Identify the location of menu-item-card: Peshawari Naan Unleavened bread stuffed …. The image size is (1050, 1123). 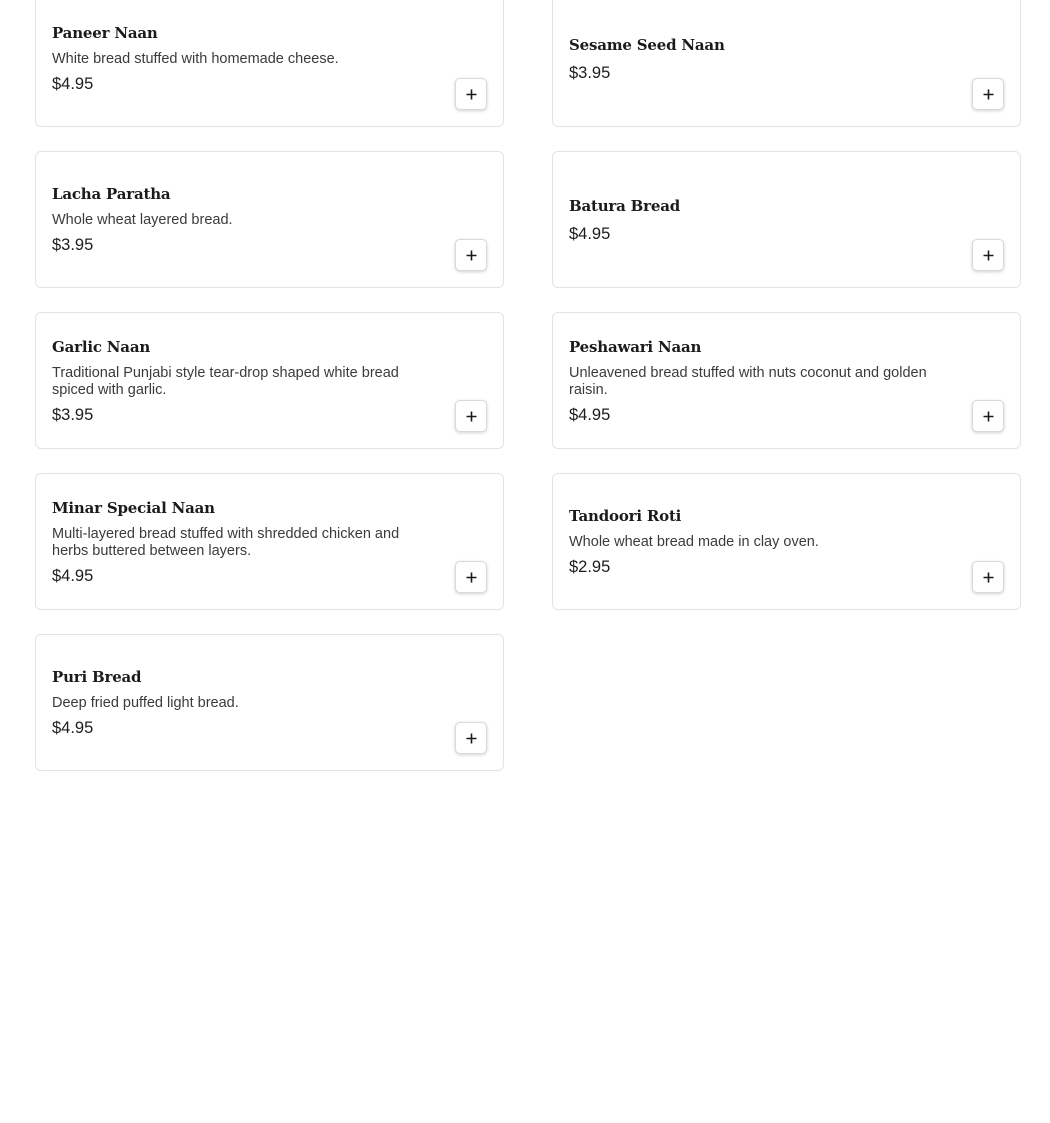
(786, 380).